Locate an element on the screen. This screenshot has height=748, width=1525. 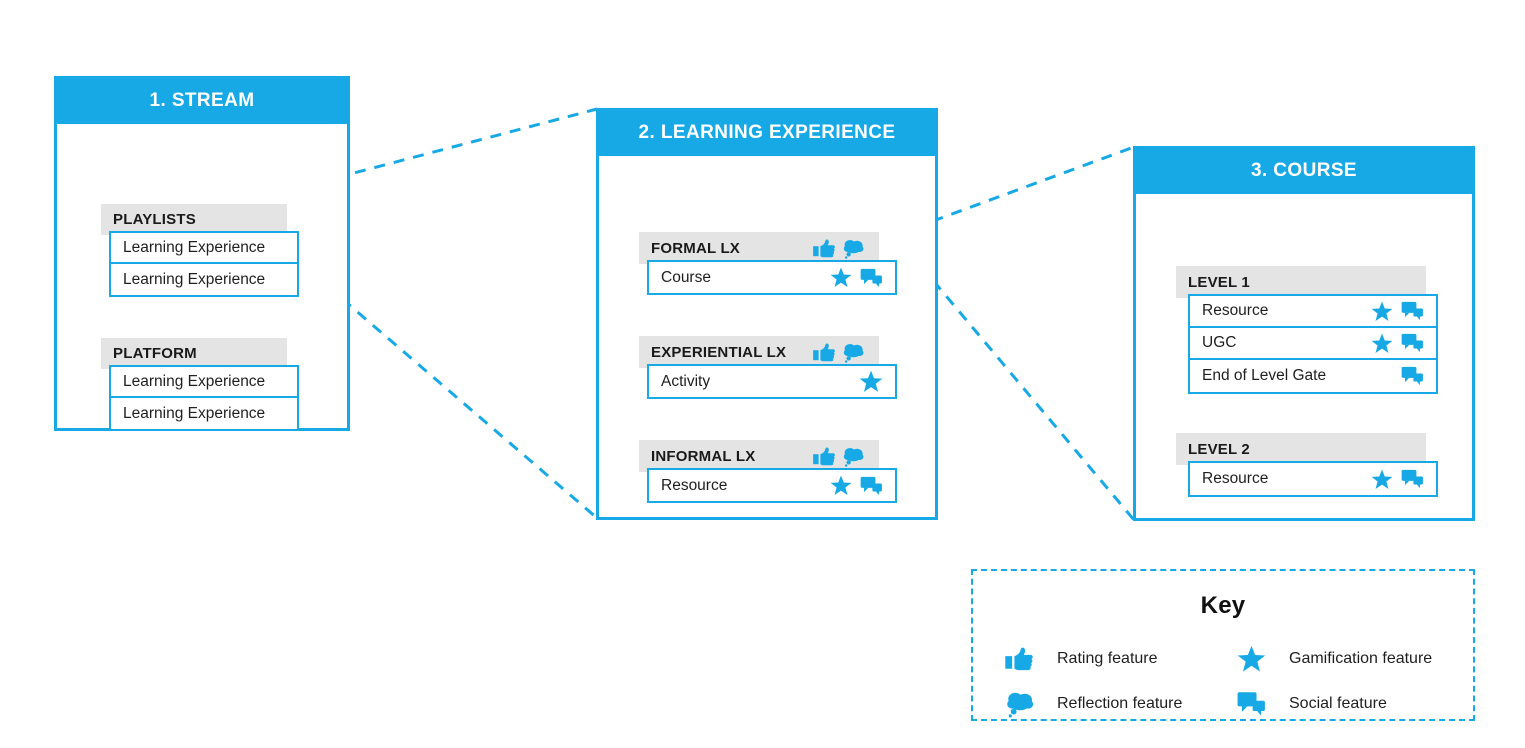
group-informal-lx-icons is located at coordinates (840, 456).